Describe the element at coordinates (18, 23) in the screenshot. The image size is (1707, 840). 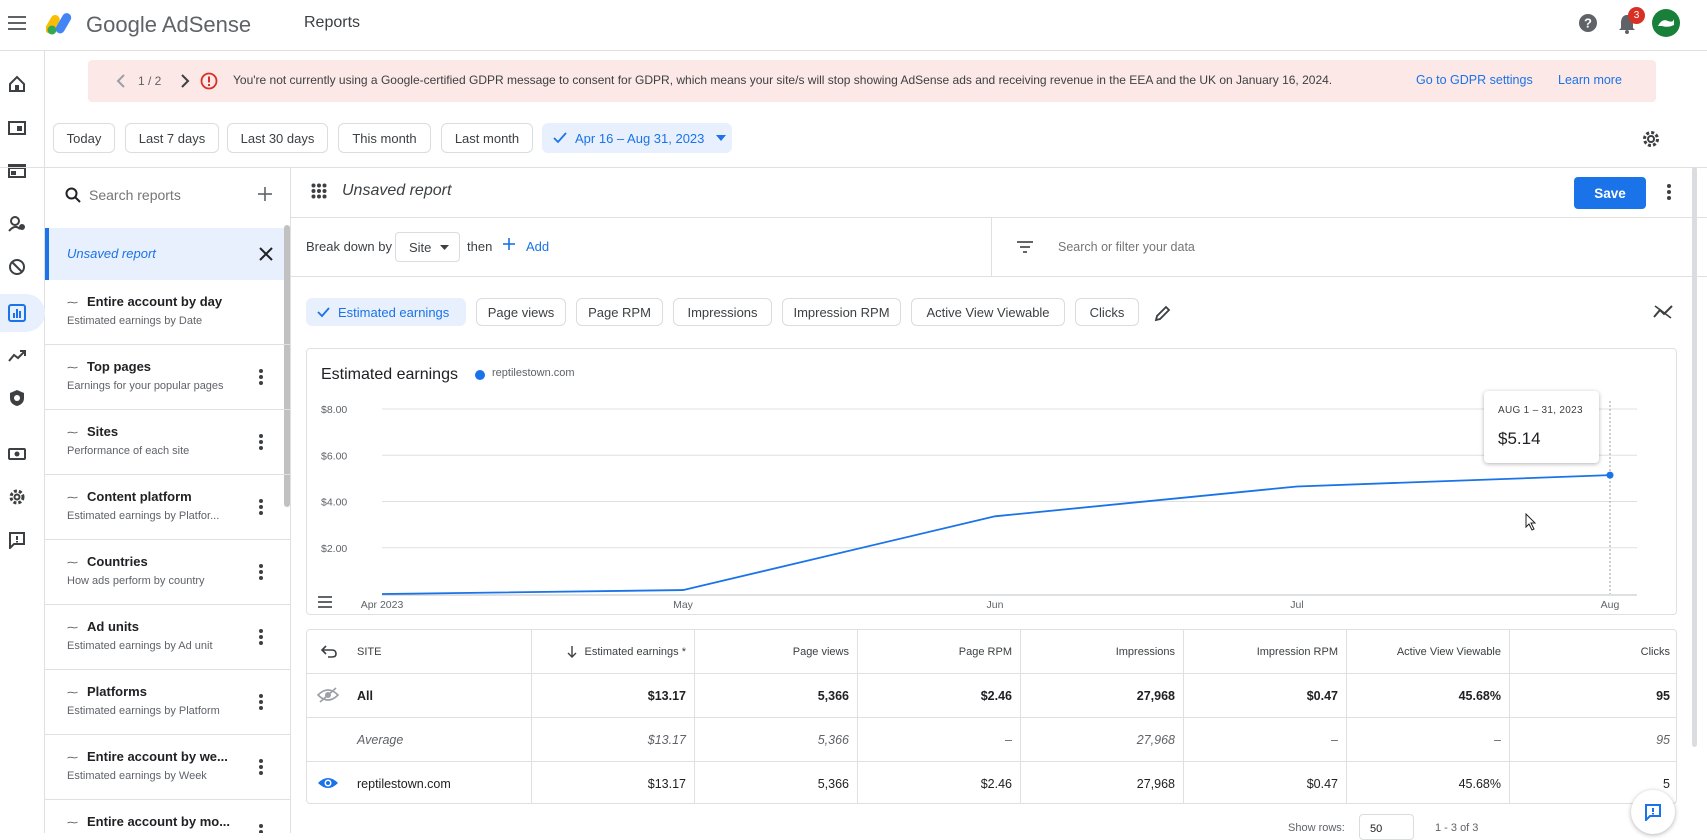
I see `menu-icon` at that location.